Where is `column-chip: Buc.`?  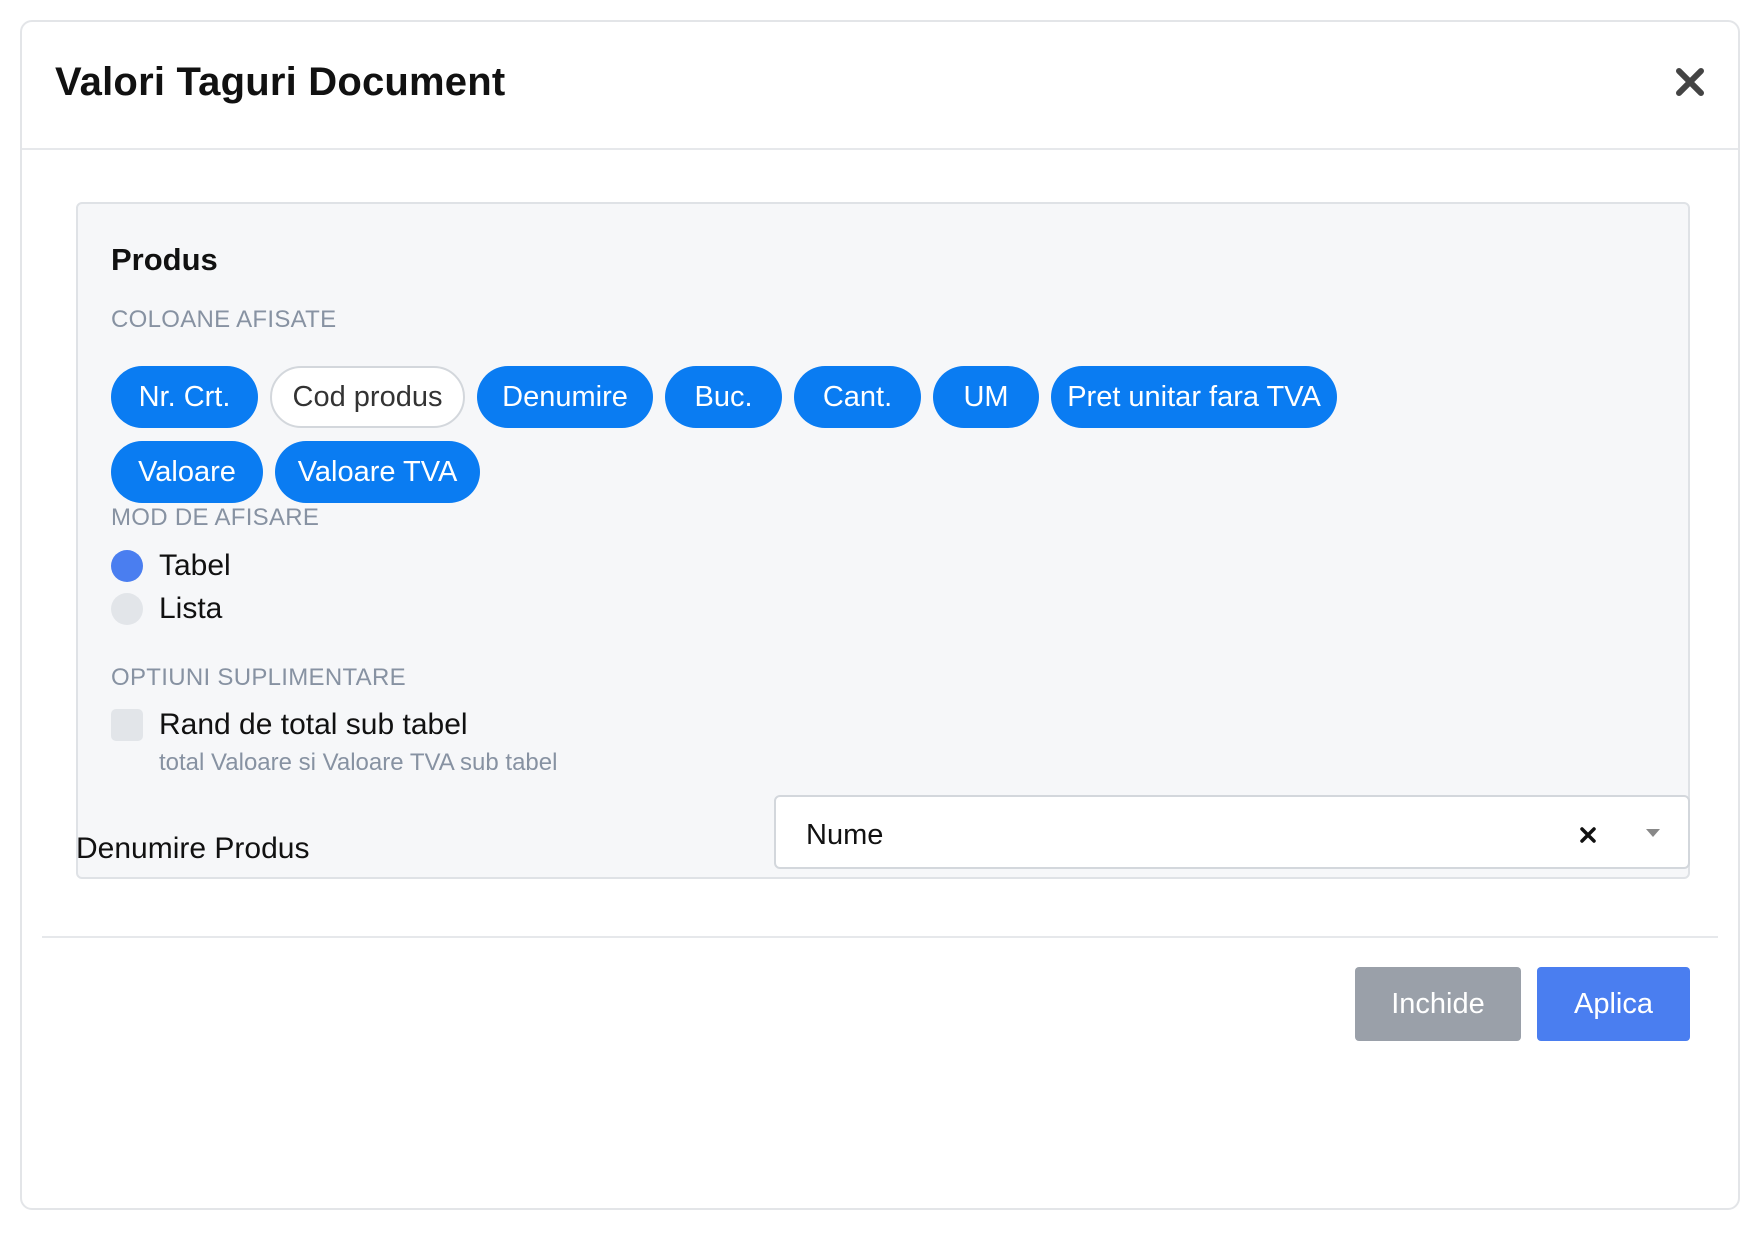
column-chip: Buc. is located at coordinates (723, 397).